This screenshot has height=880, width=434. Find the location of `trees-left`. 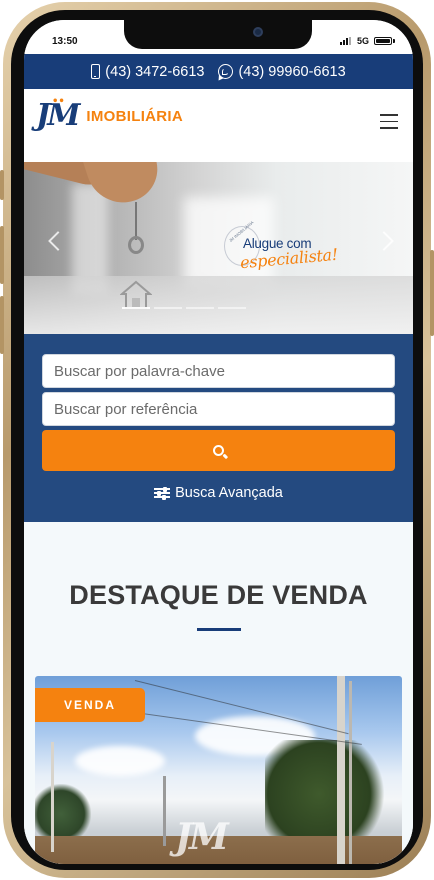

trees-left is located at coordinates (63, 814).